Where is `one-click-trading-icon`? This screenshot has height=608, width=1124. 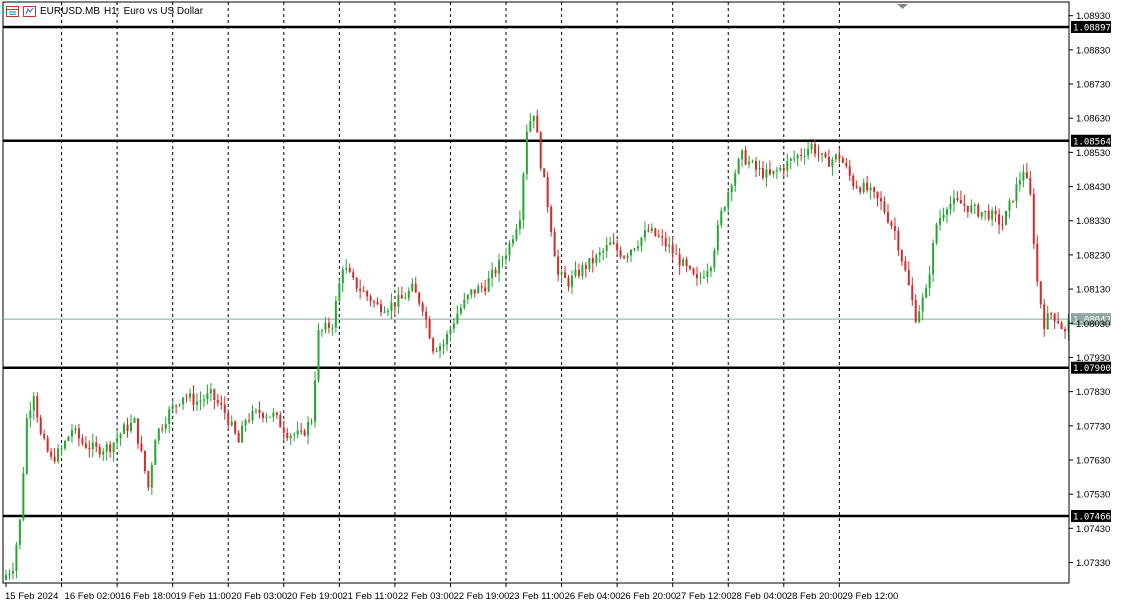
one-click-trading-icon is located at coordinates (29, 11).